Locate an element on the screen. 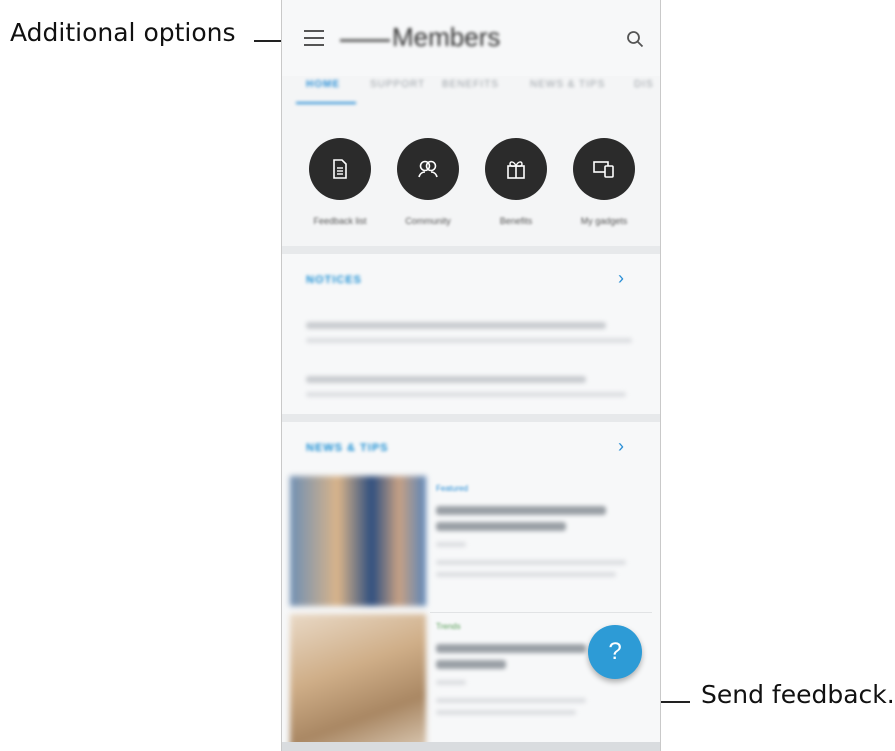  news-title: NEWS & TIPS is located at coordinates (347, 448).